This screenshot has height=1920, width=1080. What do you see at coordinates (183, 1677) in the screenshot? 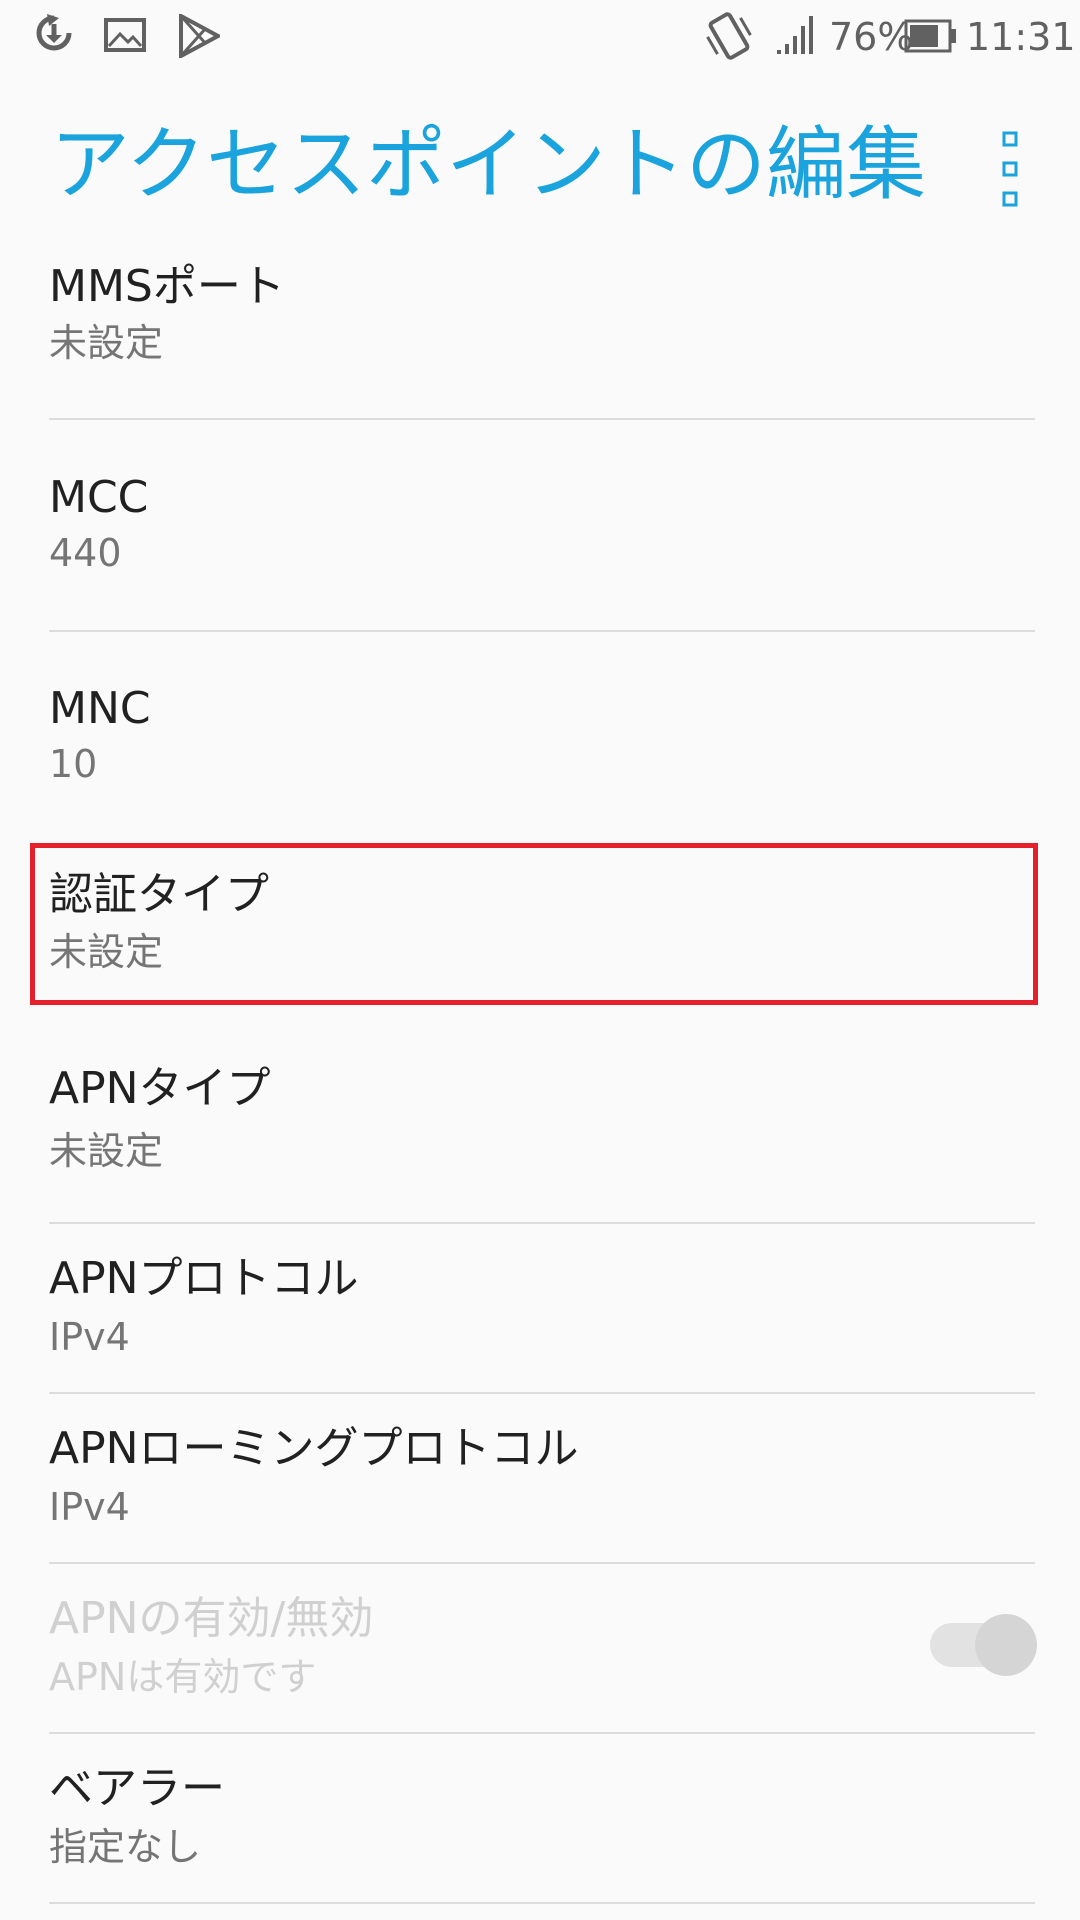
I see `setting-summary: APNは有効です` at bounding box center [183, 1677].